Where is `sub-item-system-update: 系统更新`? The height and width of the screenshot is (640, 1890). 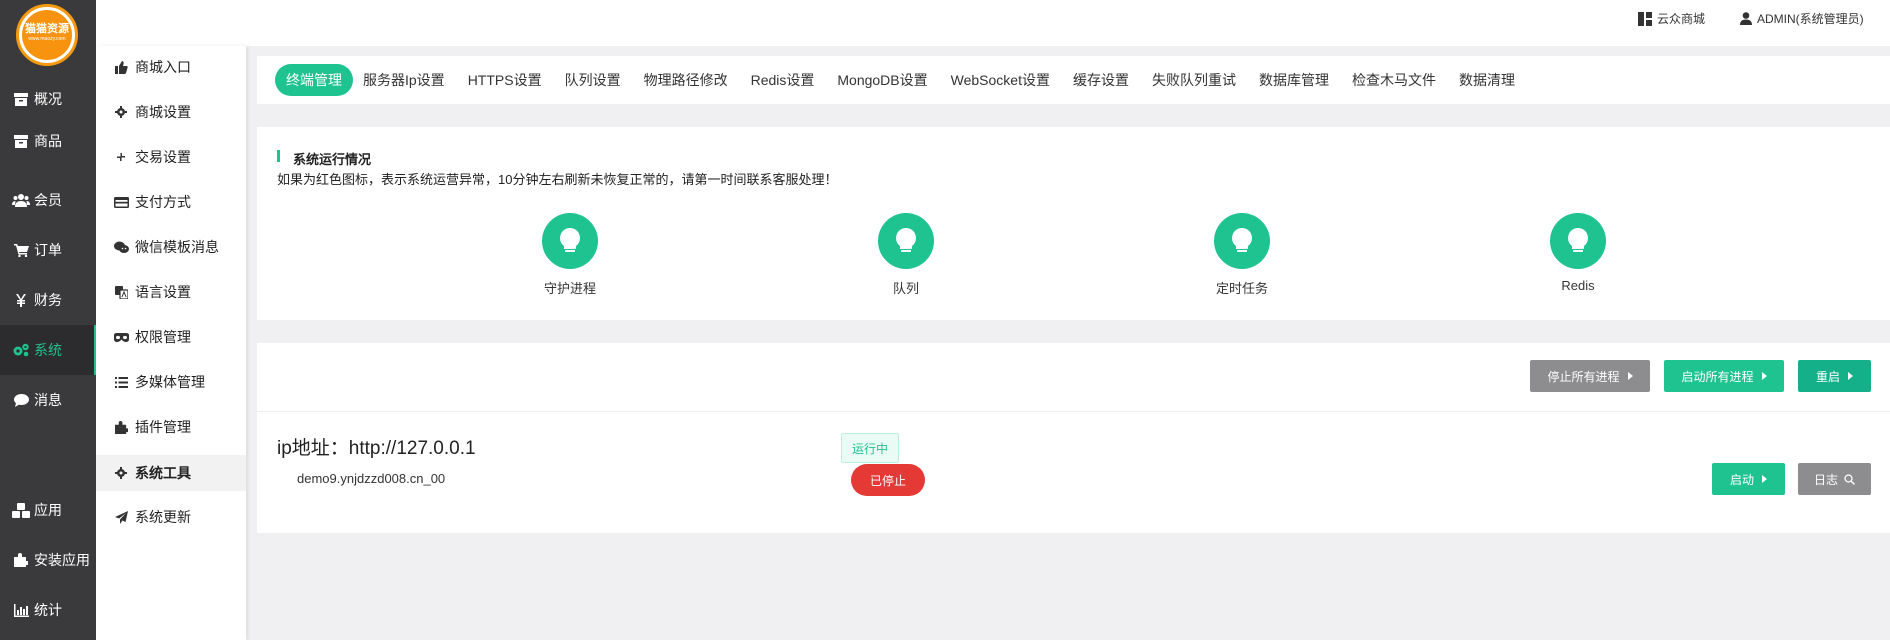 sub-item-system-update: 系统更新 is located at coordinates (171, 517).